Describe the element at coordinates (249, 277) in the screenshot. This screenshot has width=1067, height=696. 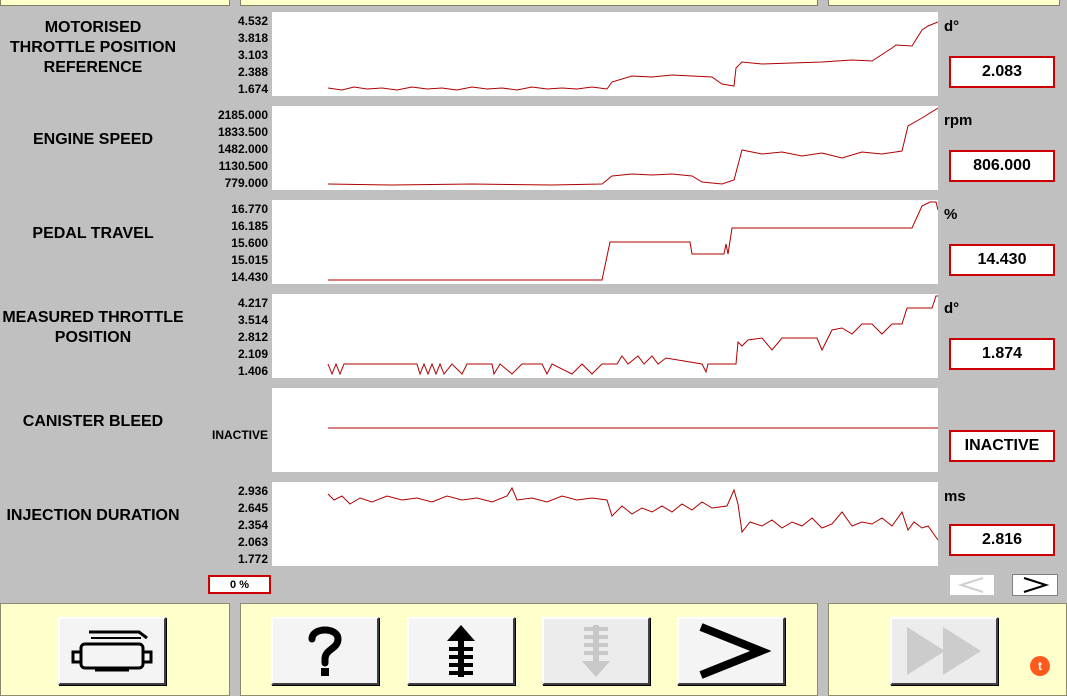
I see `tick-label: 14.430` at that location.